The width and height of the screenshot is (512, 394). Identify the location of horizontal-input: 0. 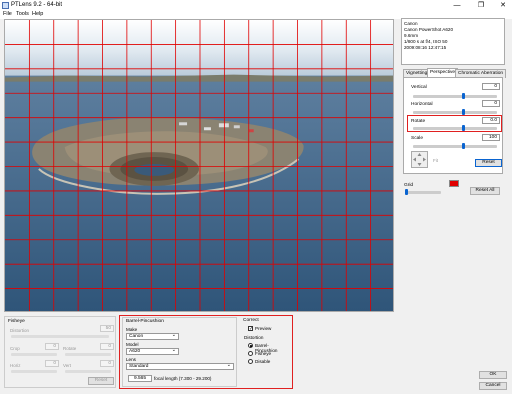
(491, 103).